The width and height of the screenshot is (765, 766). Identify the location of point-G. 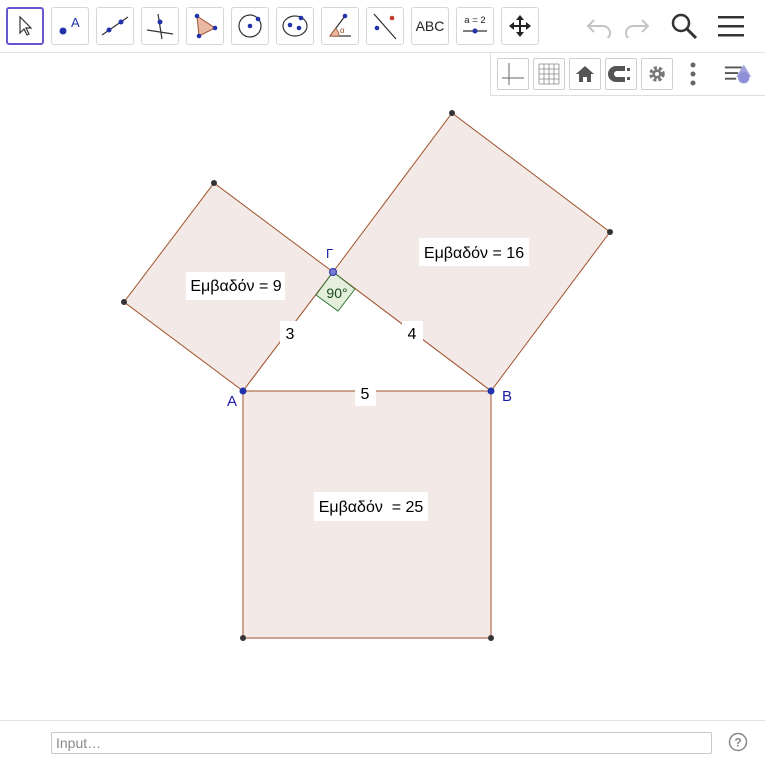
(333, 272).